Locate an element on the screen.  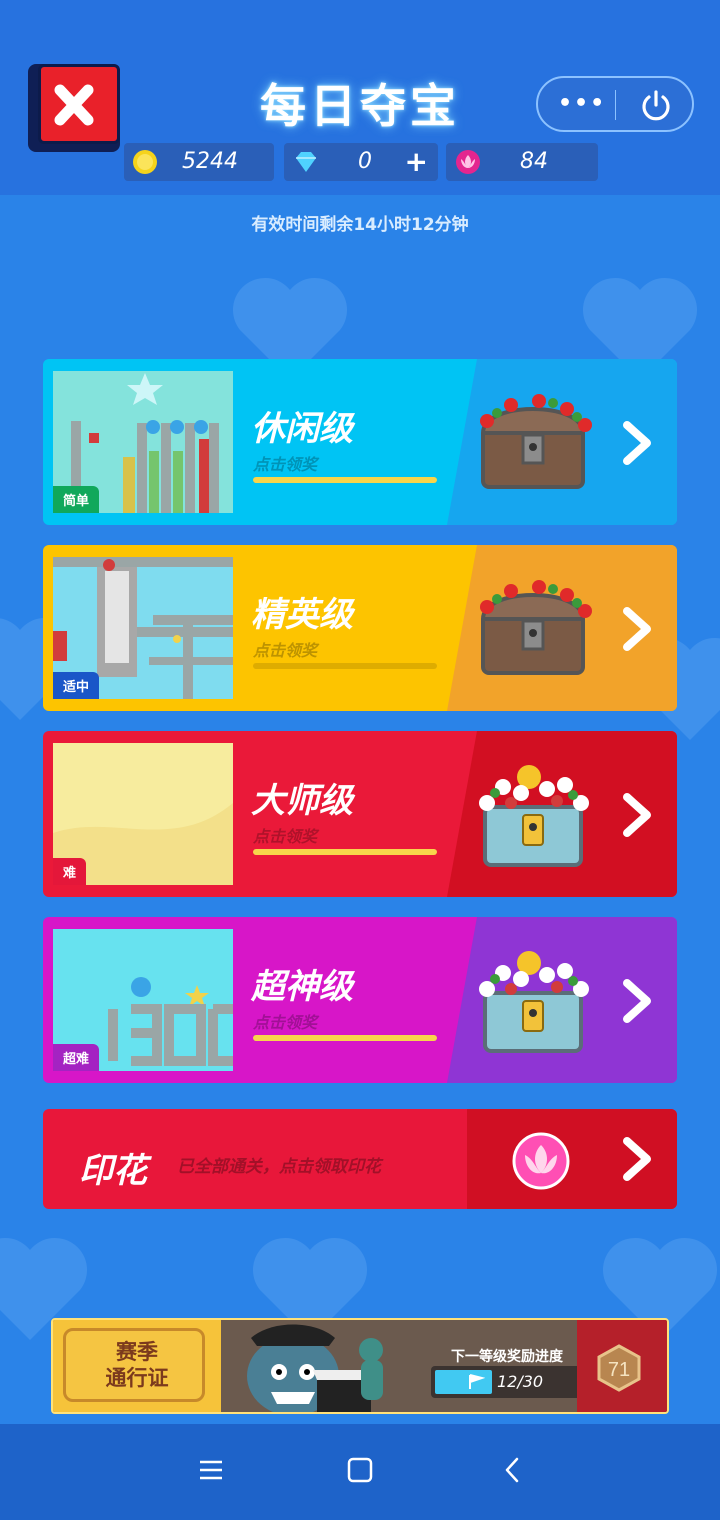
level-card-elite: 适中 精英级 点击领奖 is located at coordinates (360, 628).